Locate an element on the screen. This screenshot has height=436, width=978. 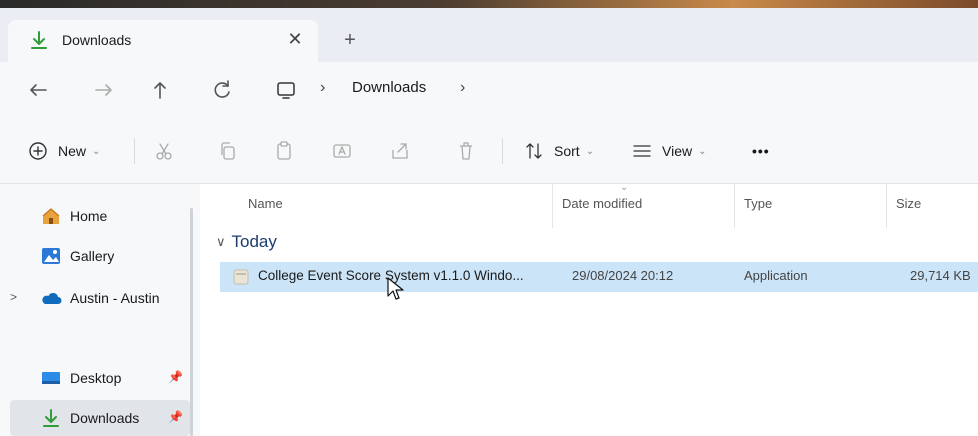
sort-icon is located at coordinates (534, 151).